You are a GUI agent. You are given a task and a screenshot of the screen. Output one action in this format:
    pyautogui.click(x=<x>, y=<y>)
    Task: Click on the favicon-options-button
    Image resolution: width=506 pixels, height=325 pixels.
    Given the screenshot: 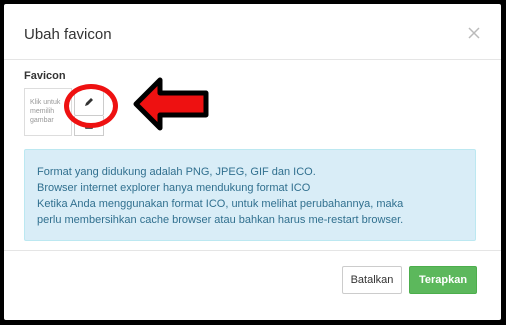 What is the action you would take?
    pyautogui.click(x=89, y=126)
    